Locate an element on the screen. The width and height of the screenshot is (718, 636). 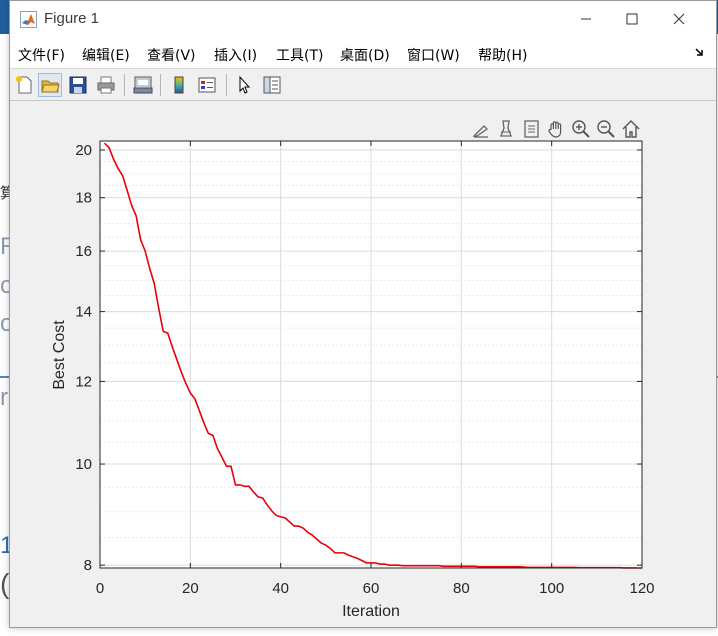
x-tick-label: 60 is located at coordinates (371, 588).